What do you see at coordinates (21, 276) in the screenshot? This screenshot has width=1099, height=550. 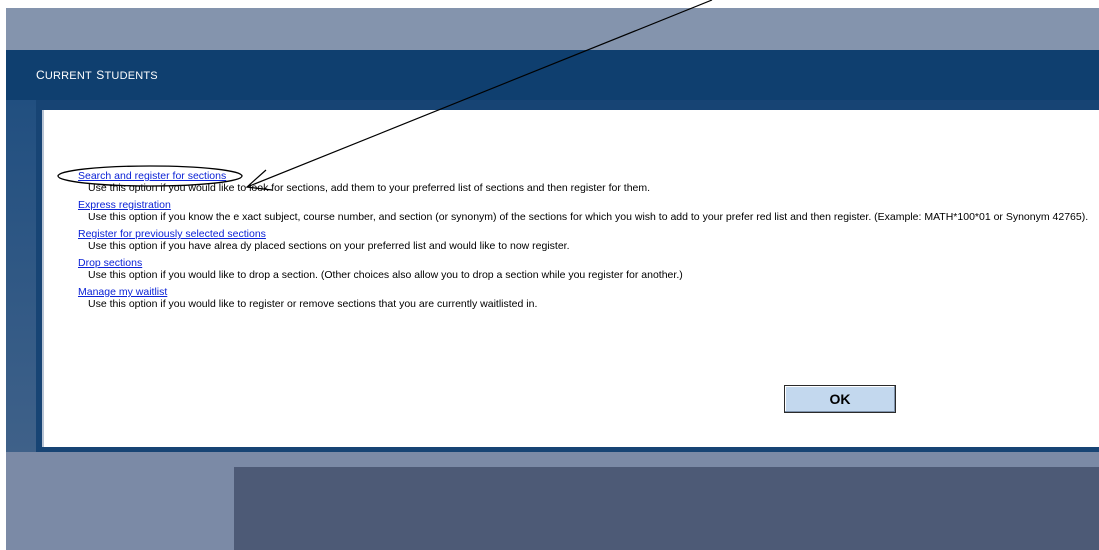 I see `left-rail` at bounding box center [21, 276].